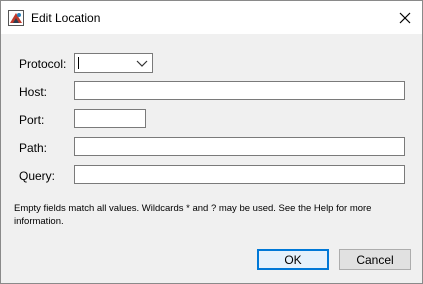 The height and width of the screenshot is (284, 423). Describe the element at coordinates (293, 259) in the screenshot. I see `ok-button: OK` at that location.